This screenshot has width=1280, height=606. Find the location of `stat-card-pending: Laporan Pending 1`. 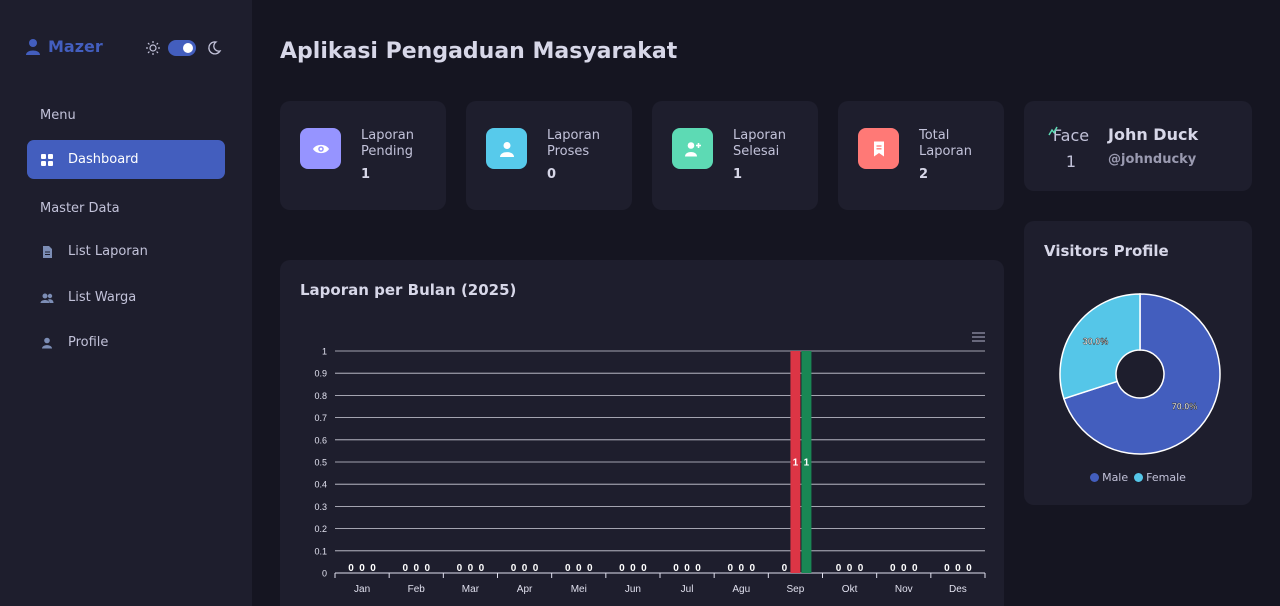

stat-card-pending: Laporan Pending 1 is located at coordinates (363, 155).